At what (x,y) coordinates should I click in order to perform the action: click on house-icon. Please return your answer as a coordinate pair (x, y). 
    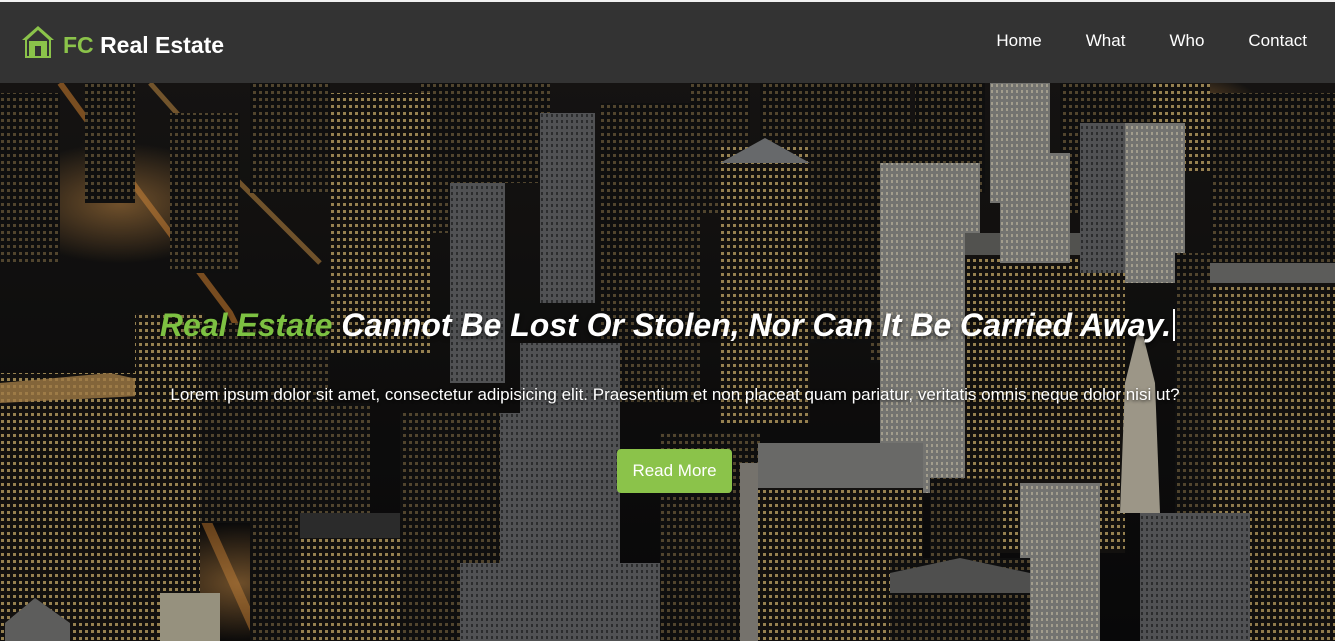
    Looking at the image, I should click on (38, 42).